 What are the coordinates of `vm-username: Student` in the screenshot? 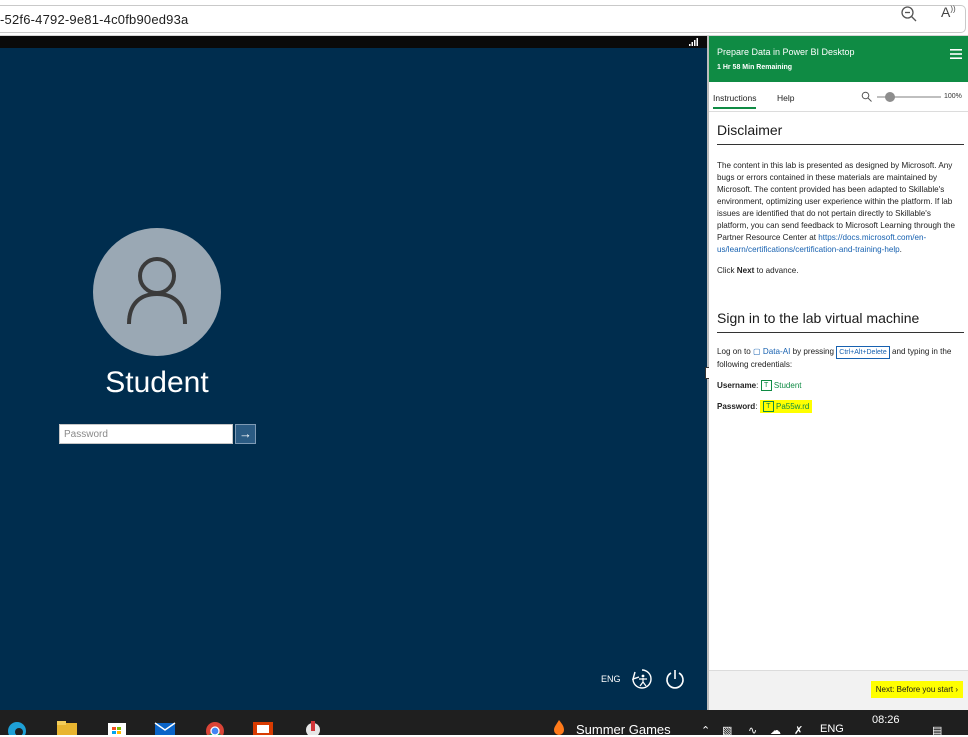 It's located at (157, 382).